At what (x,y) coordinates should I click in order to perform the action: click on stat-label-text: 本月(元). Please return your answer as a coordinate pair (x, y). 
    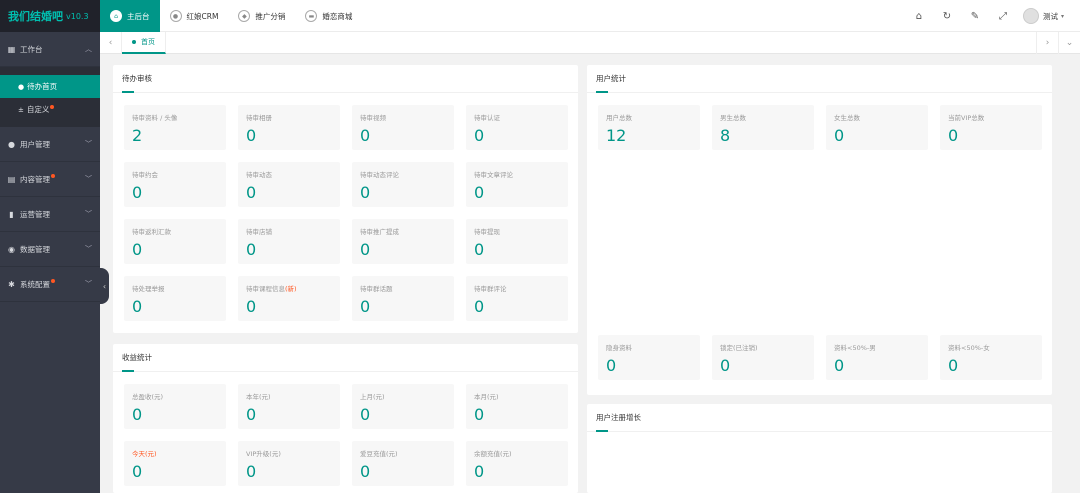
    Looking at the image, I should click on (486, 397).